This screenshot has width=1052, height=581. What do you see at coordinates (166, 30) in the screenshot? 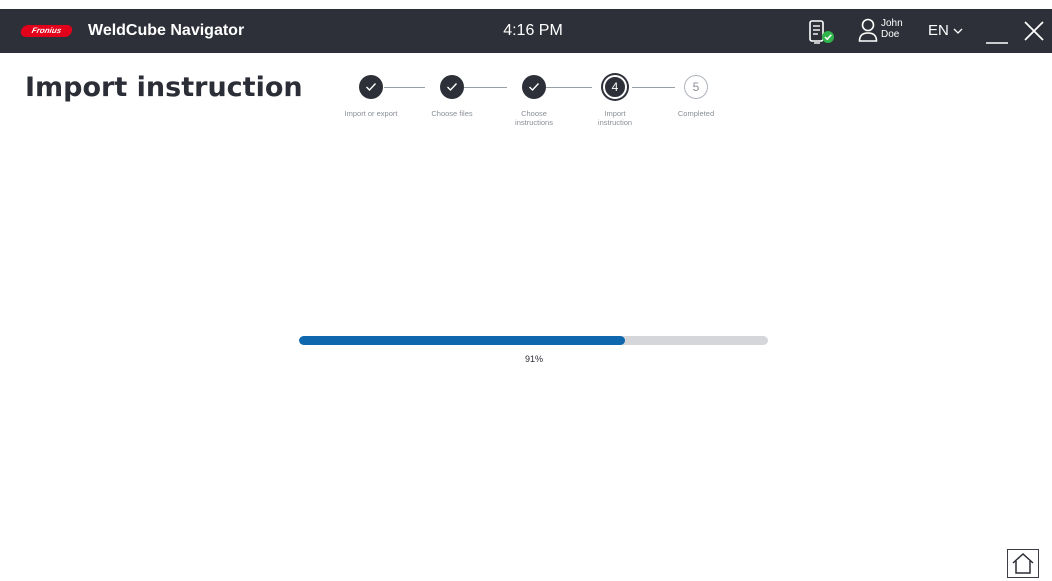
I see `app-title: WeldCube Navigator` at bounding box center [166, 30].